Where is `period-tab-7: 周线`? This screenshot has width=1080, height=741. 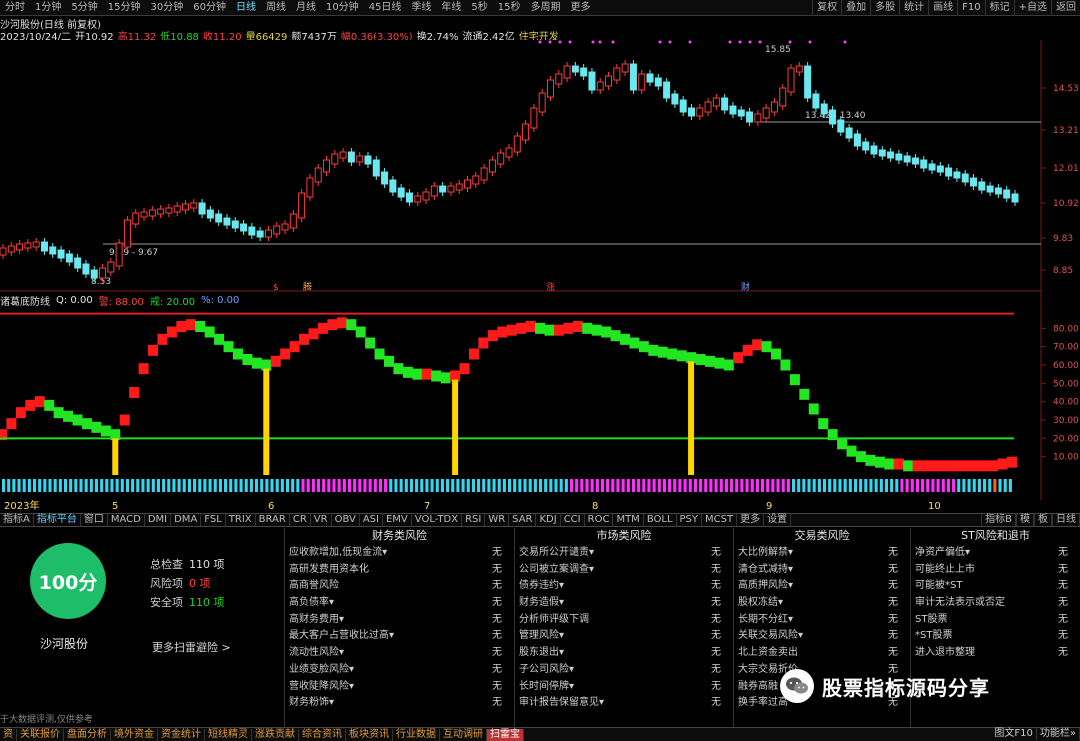
period-tab-7: 周线 is located at coordinates (276, 8).